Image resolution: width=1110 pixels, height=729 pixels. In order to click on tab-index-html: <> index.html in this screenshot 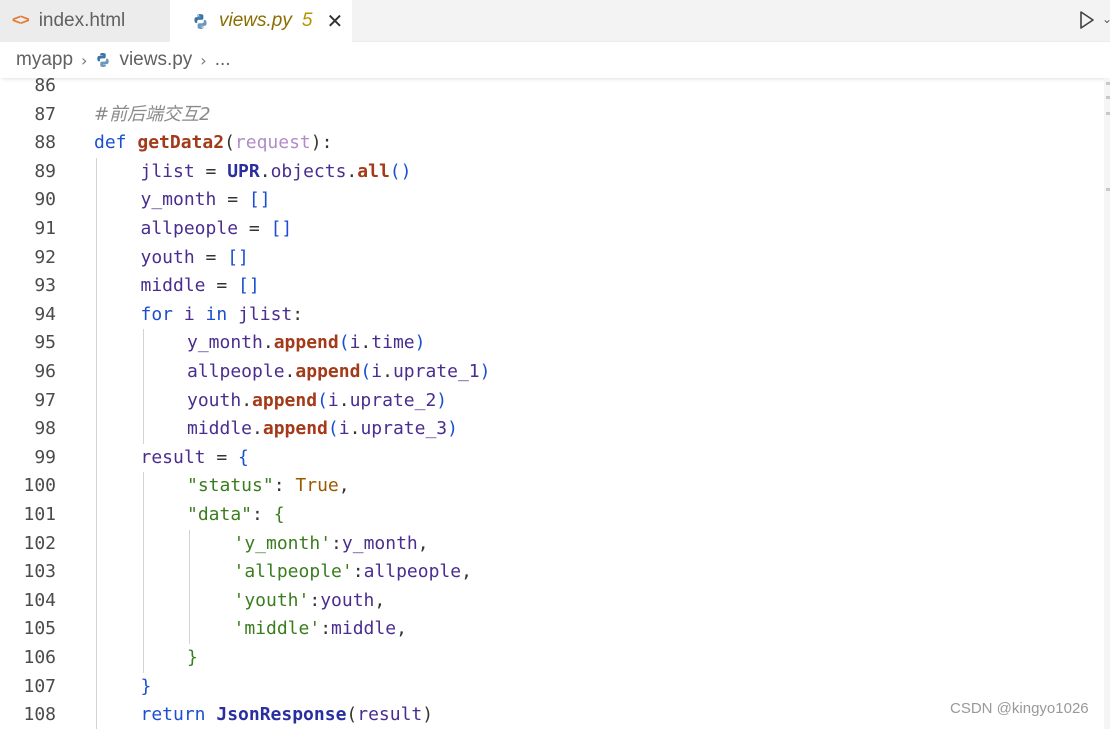, I will do `click(85, 20)`.